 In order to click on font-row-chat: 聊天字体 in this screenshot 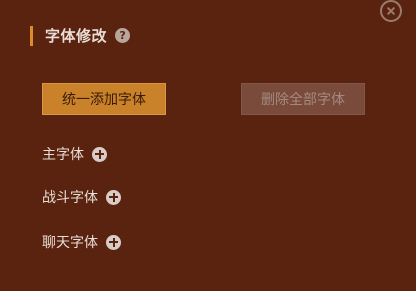, I will do `click(81, 242)`.